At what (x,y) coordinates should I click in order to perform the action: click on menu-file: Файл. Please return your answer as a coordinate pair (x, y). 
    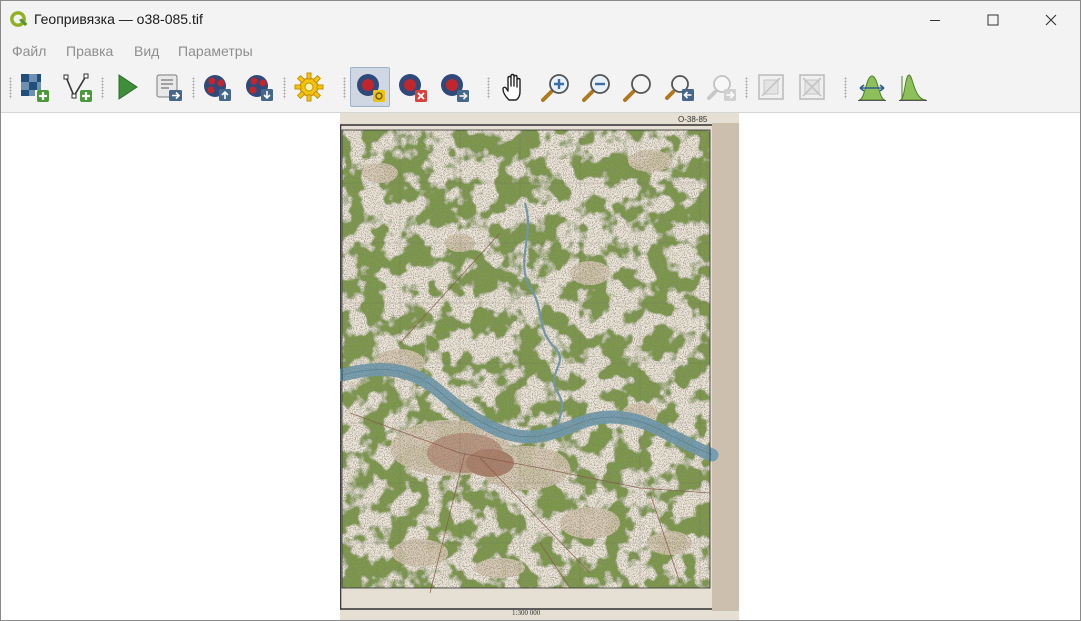
    Looking at the image, I should click on (29, 51).